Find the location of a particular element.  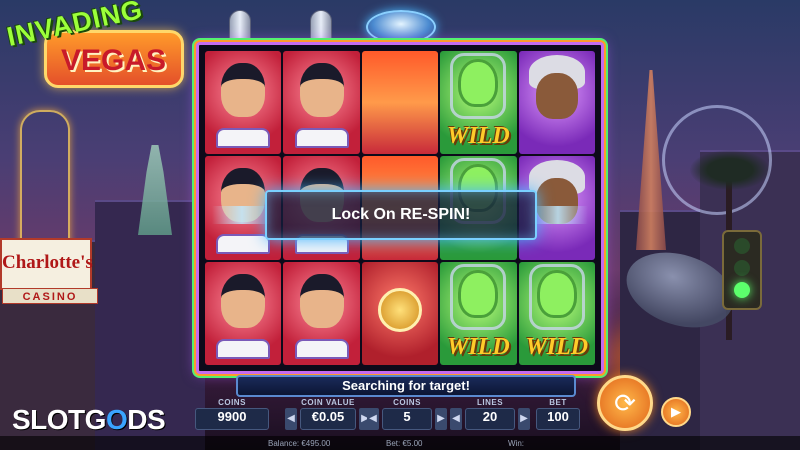

coin-value-decrease-button: ◀ is located at coordinates (291, 418).